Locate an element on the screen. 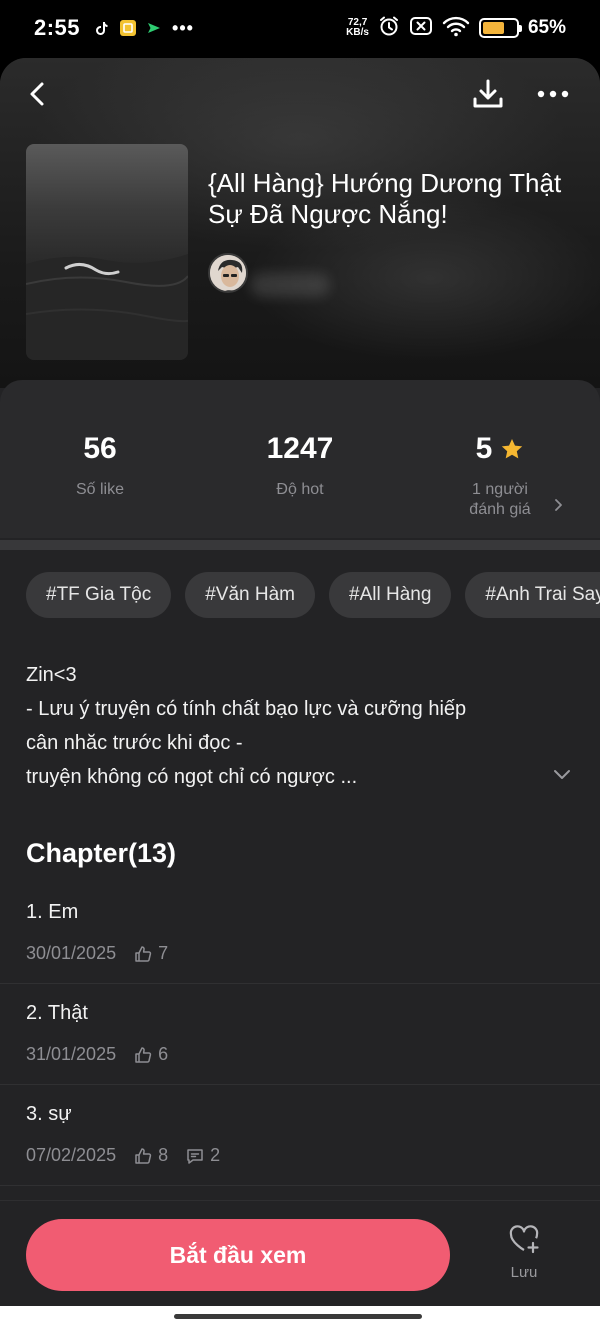 Image resolution: width=600 pixels, height=1333 pixels. no-sim-icon is located at coordinates (421, 28).